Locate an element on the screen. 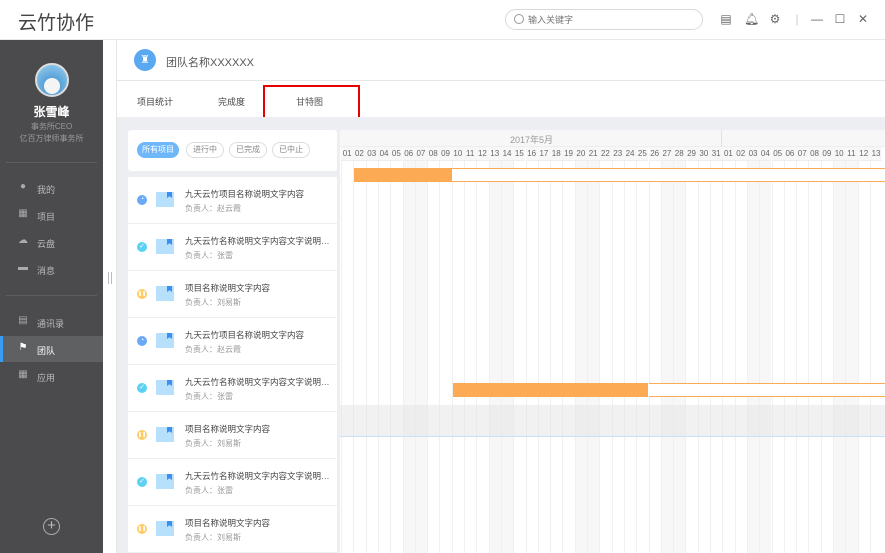 The image size is (885, 553). sidebar-item-projects: ▦ 项目 is located at coordinates (51, 215).